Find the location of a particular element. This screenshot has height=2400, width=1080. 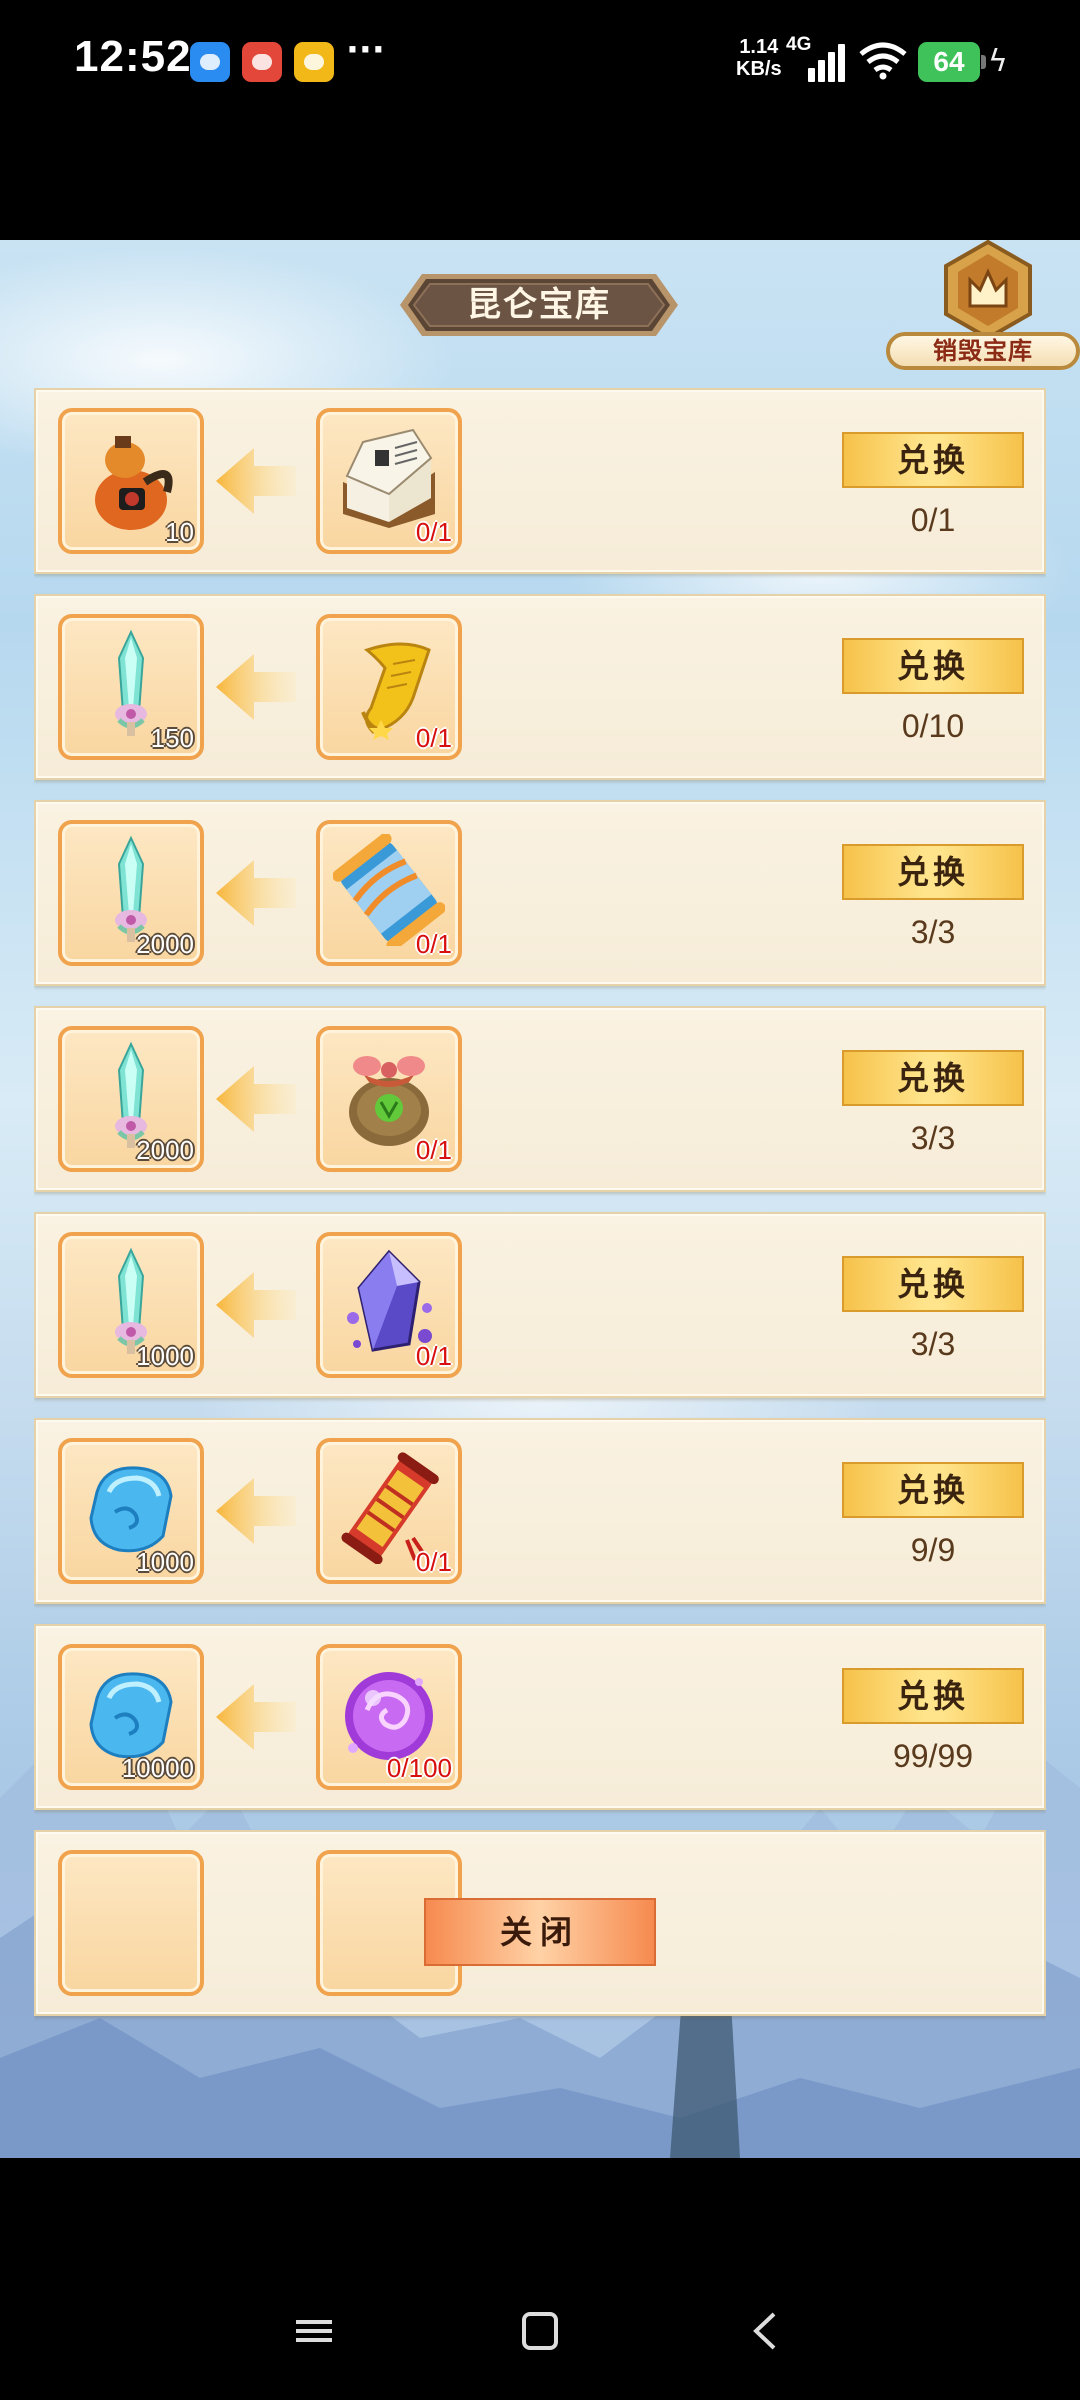

wifi-icon is located at coordinates (883, 61).